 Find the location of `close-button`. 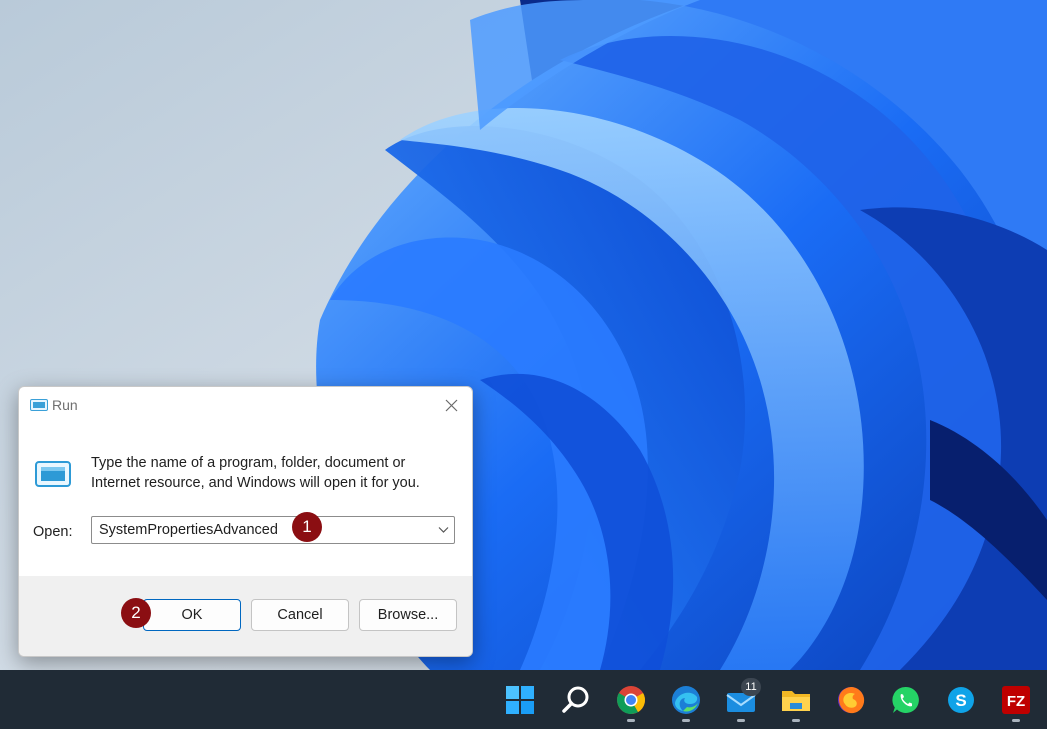

close-button is located at coordinates (451, 405).